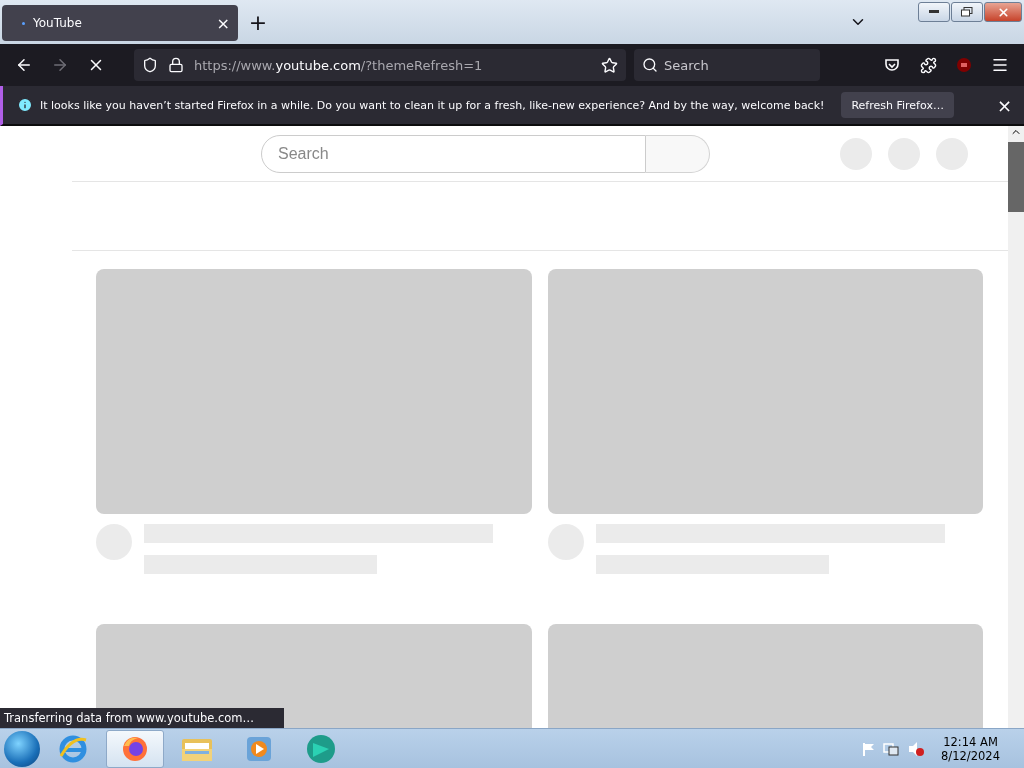 The height and width of the screenshot is (768, 1024). What do you see at coordinates (60, 65) in the screenshot?
I see `forward-arrow-icon` at bounding box center [60, 65].